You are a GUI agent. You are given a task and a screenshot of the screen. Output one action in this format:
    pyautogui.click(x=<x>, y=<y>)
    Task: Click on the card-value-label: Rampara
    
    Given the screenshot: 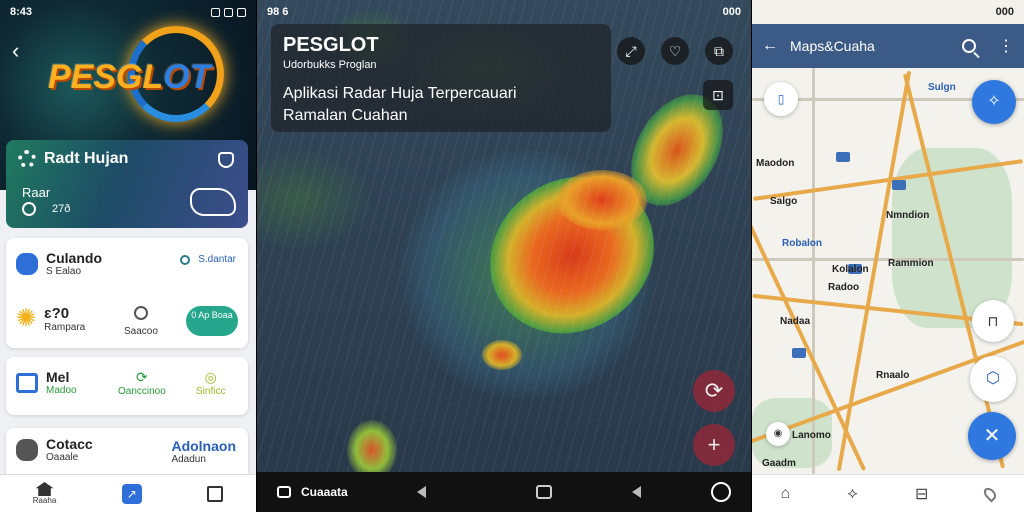 What is the action you would take?
    pyautogui.click(x=65, y=327)
    